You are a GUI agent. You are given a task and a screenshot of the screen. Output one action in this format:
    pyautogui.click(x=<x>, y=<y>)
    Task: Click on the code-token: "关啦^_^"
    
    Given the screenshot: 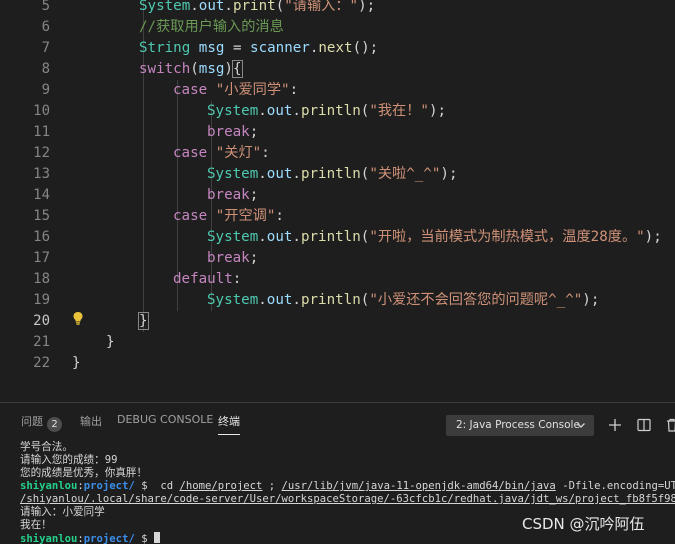 What is the action you would take?
    pyautogui.click(x=405, y=174)
    